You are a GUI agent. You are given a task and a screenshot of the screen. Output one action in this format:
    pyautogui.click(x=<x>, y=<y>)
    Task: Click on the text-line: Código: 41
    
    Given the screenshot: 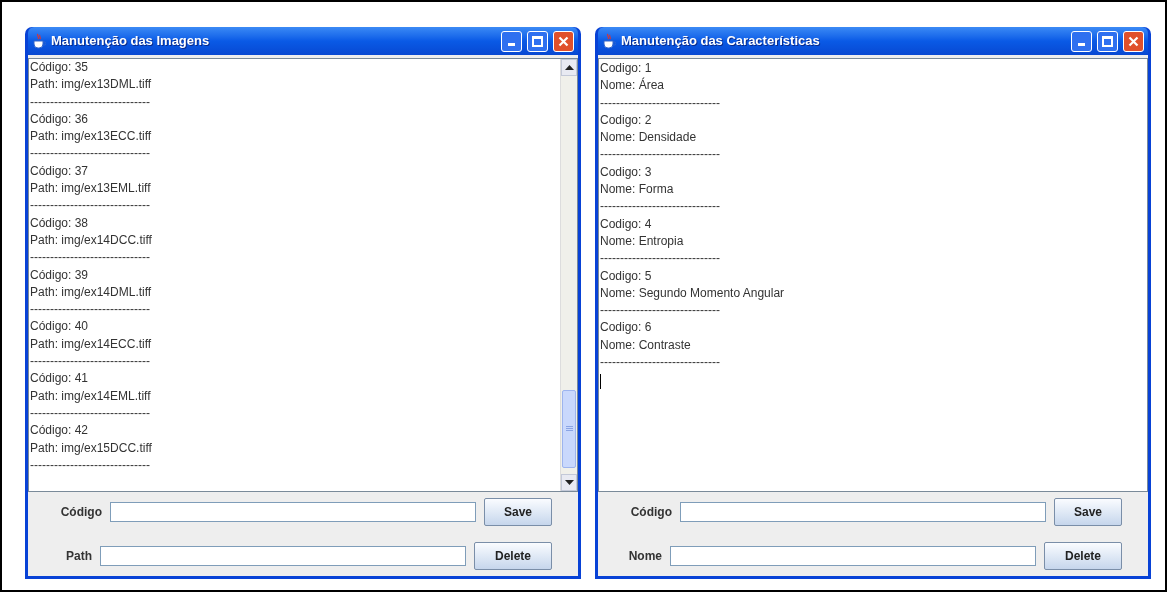 What is the action you would take?
    pyautogui.click(x=59, y=379)
    